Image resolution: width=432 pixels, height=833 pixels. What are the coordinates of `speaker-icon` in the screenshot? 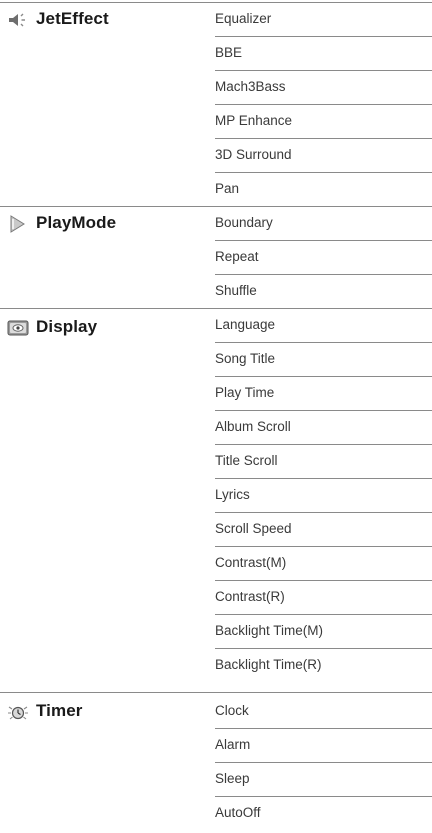 It's located at (18, 20).